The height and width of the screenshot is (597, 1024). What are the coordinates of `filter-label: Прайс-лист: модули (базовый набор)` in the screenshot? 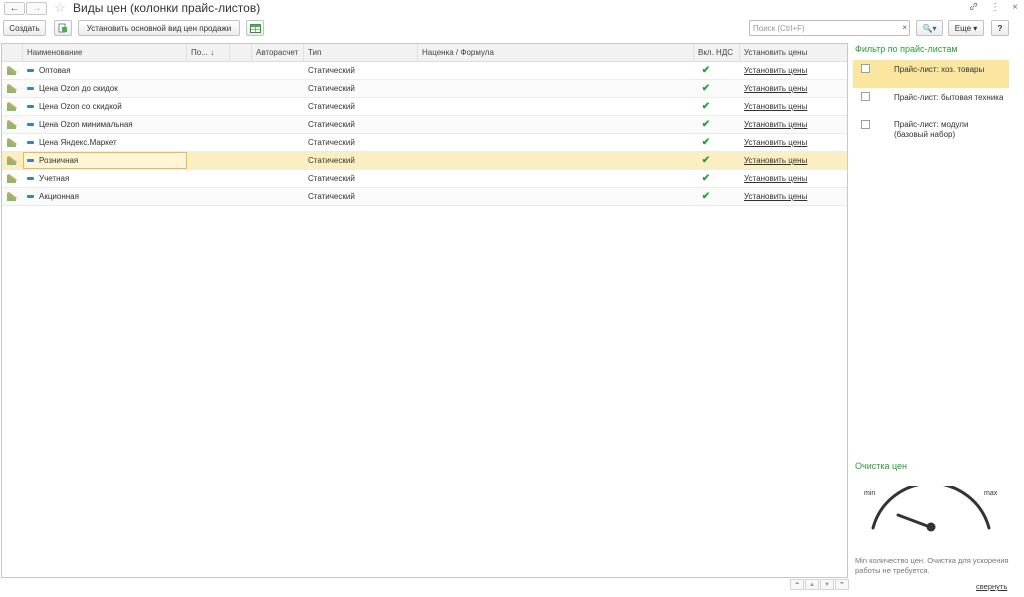 It's located at (931, 129).